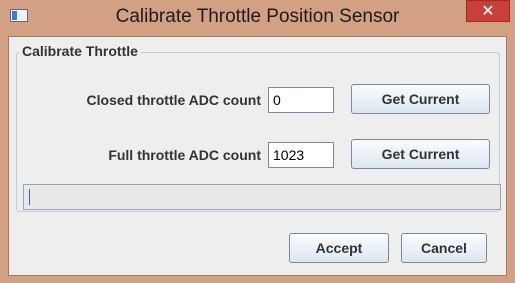 The width and height of the screenshot is (515, 283). Describe the element at coordinates (339, 248) in the screenshot. I see `accept-button: Accept` at that location.